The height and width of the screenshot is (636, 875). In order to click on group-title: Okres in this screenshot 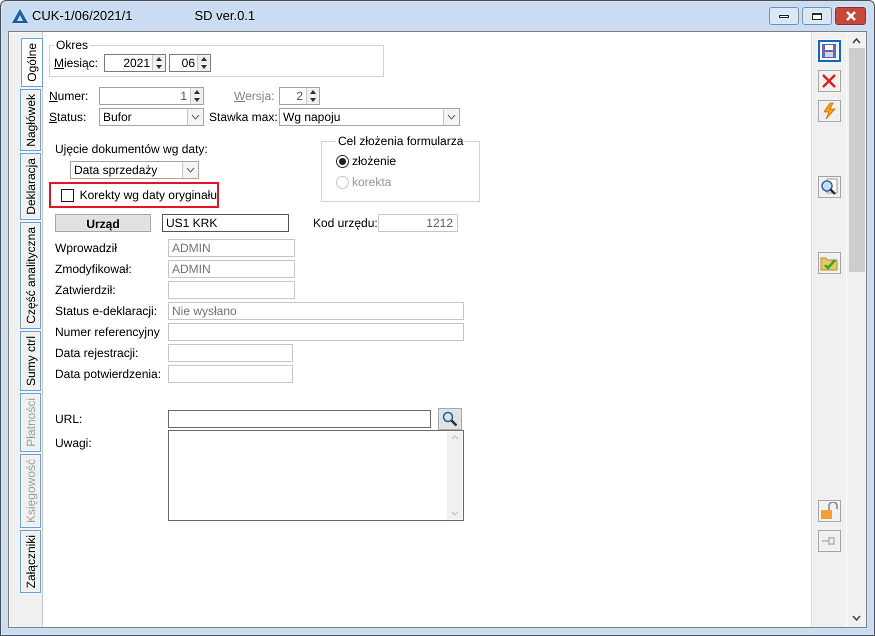, I will do `click(72, 45)`.